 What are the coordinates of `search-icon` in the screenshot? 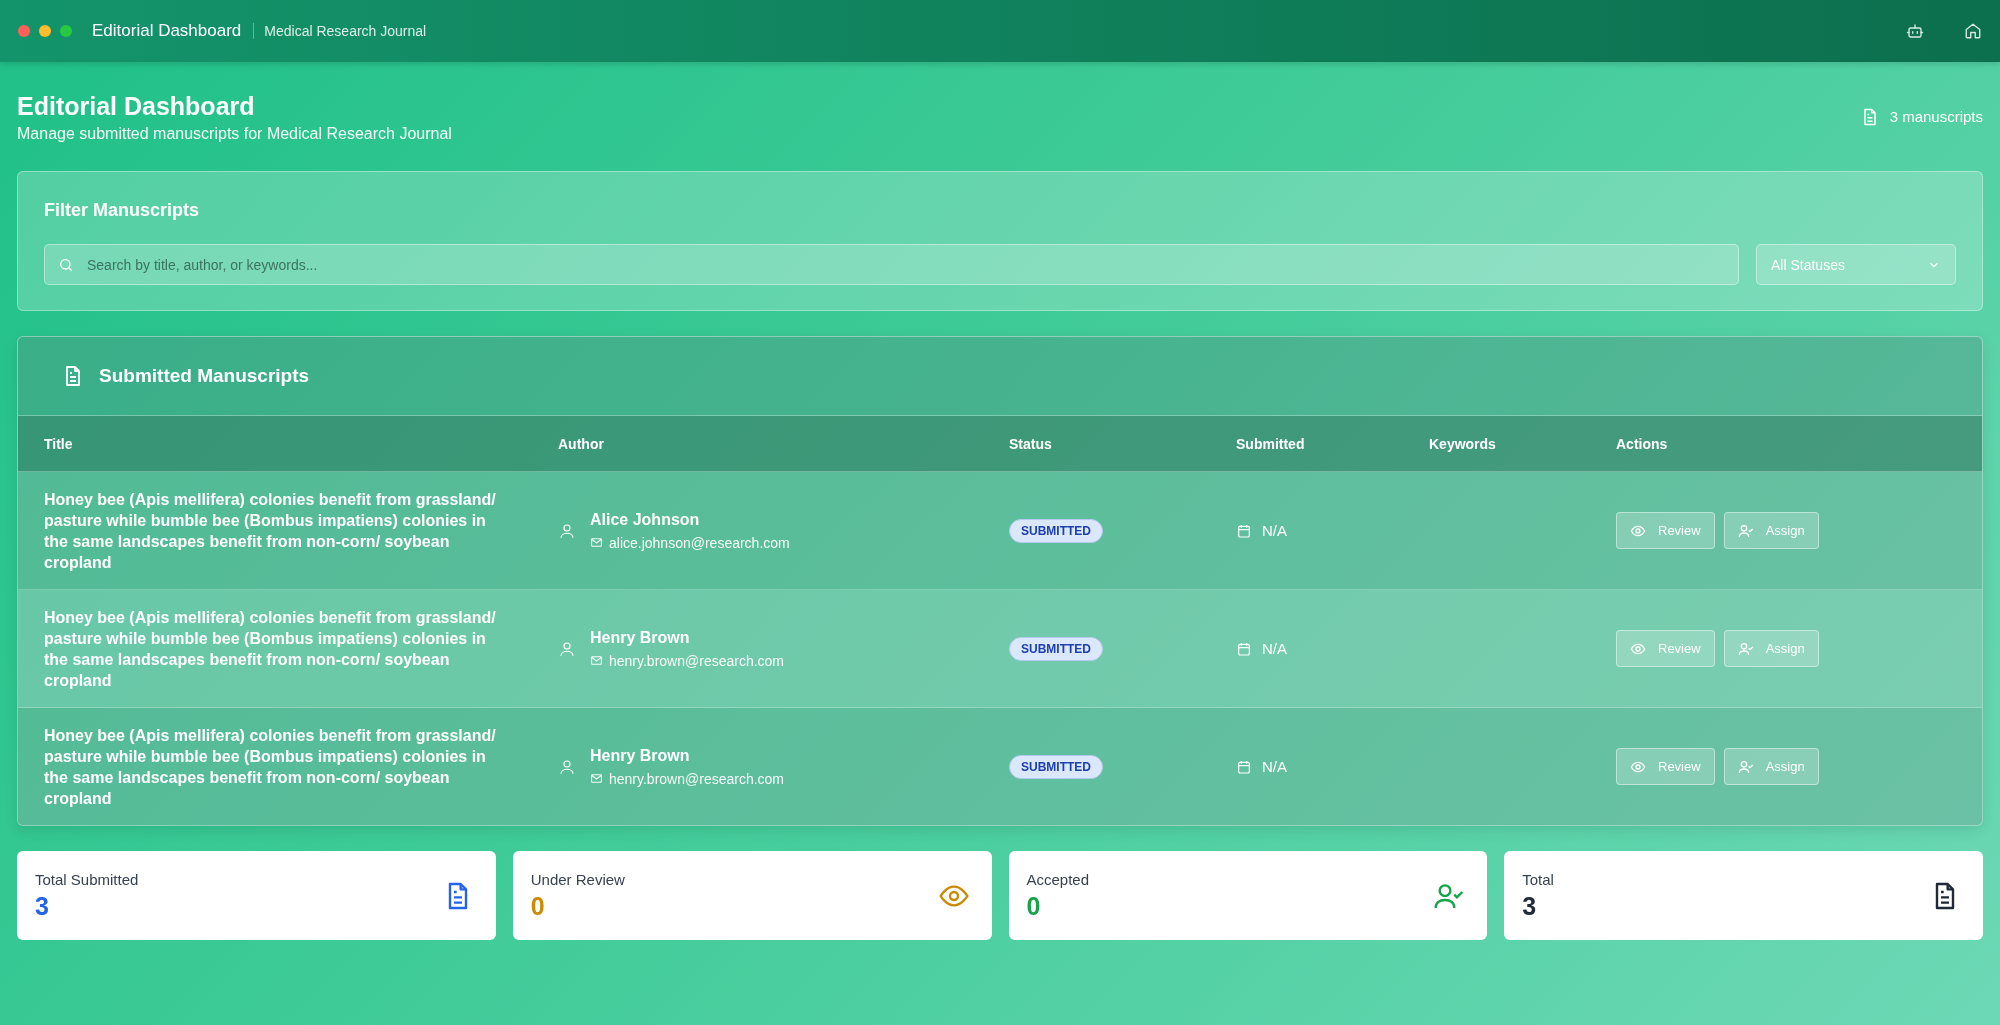 It's located at (66, 265).